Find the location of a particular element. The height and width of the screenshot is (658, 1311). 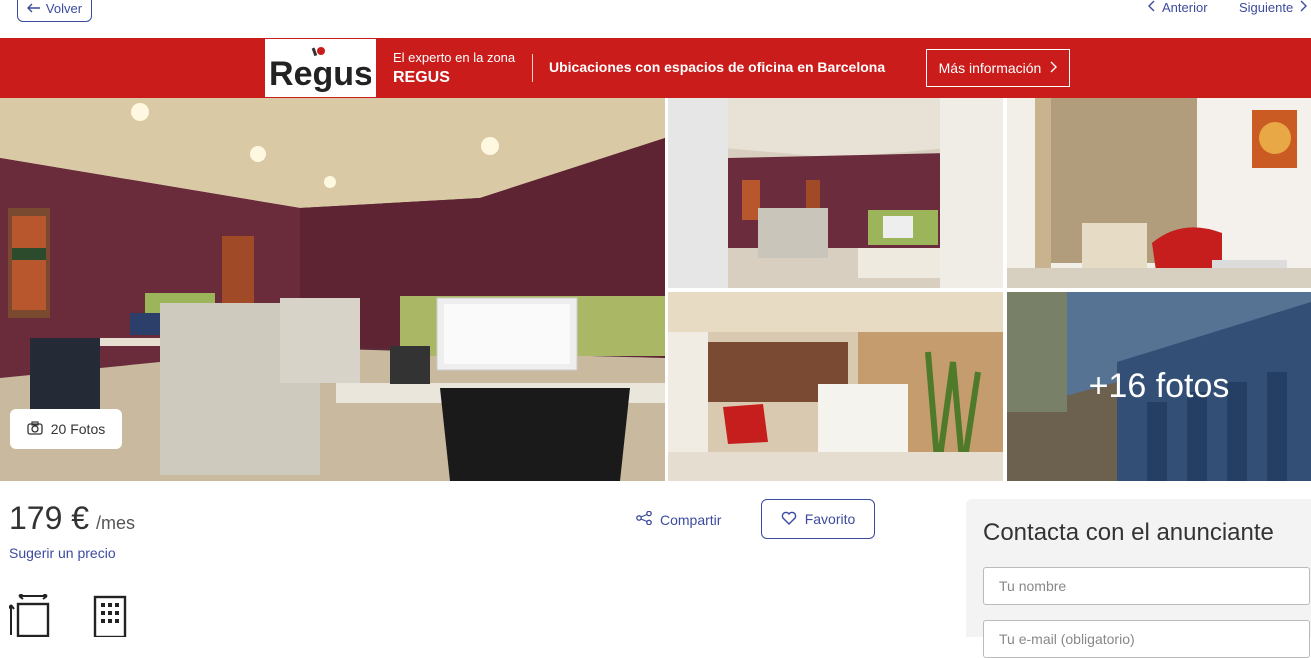

favorite-label: Favorito is located at coordinates (830, 519).